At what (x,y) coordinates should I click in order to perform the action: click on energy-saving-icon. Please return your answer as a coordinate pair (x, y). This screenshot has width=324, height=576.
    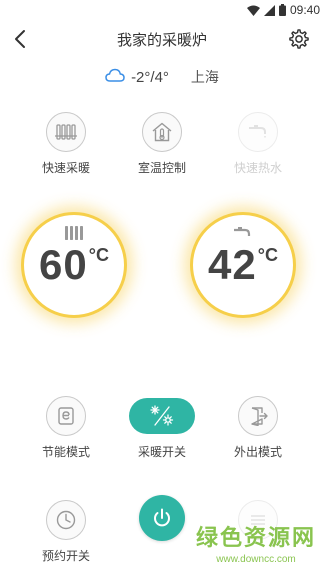
    Looking at the image, I should click on (66, 416).